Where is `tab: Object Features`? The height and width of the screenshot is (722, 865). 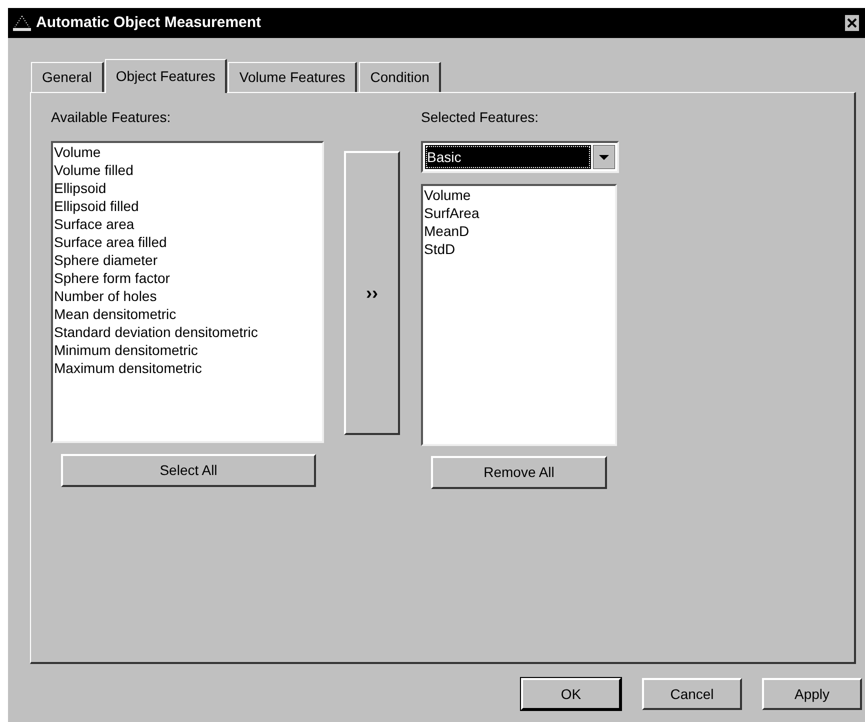
tab: Object Features is located at coordinates (166, 76).